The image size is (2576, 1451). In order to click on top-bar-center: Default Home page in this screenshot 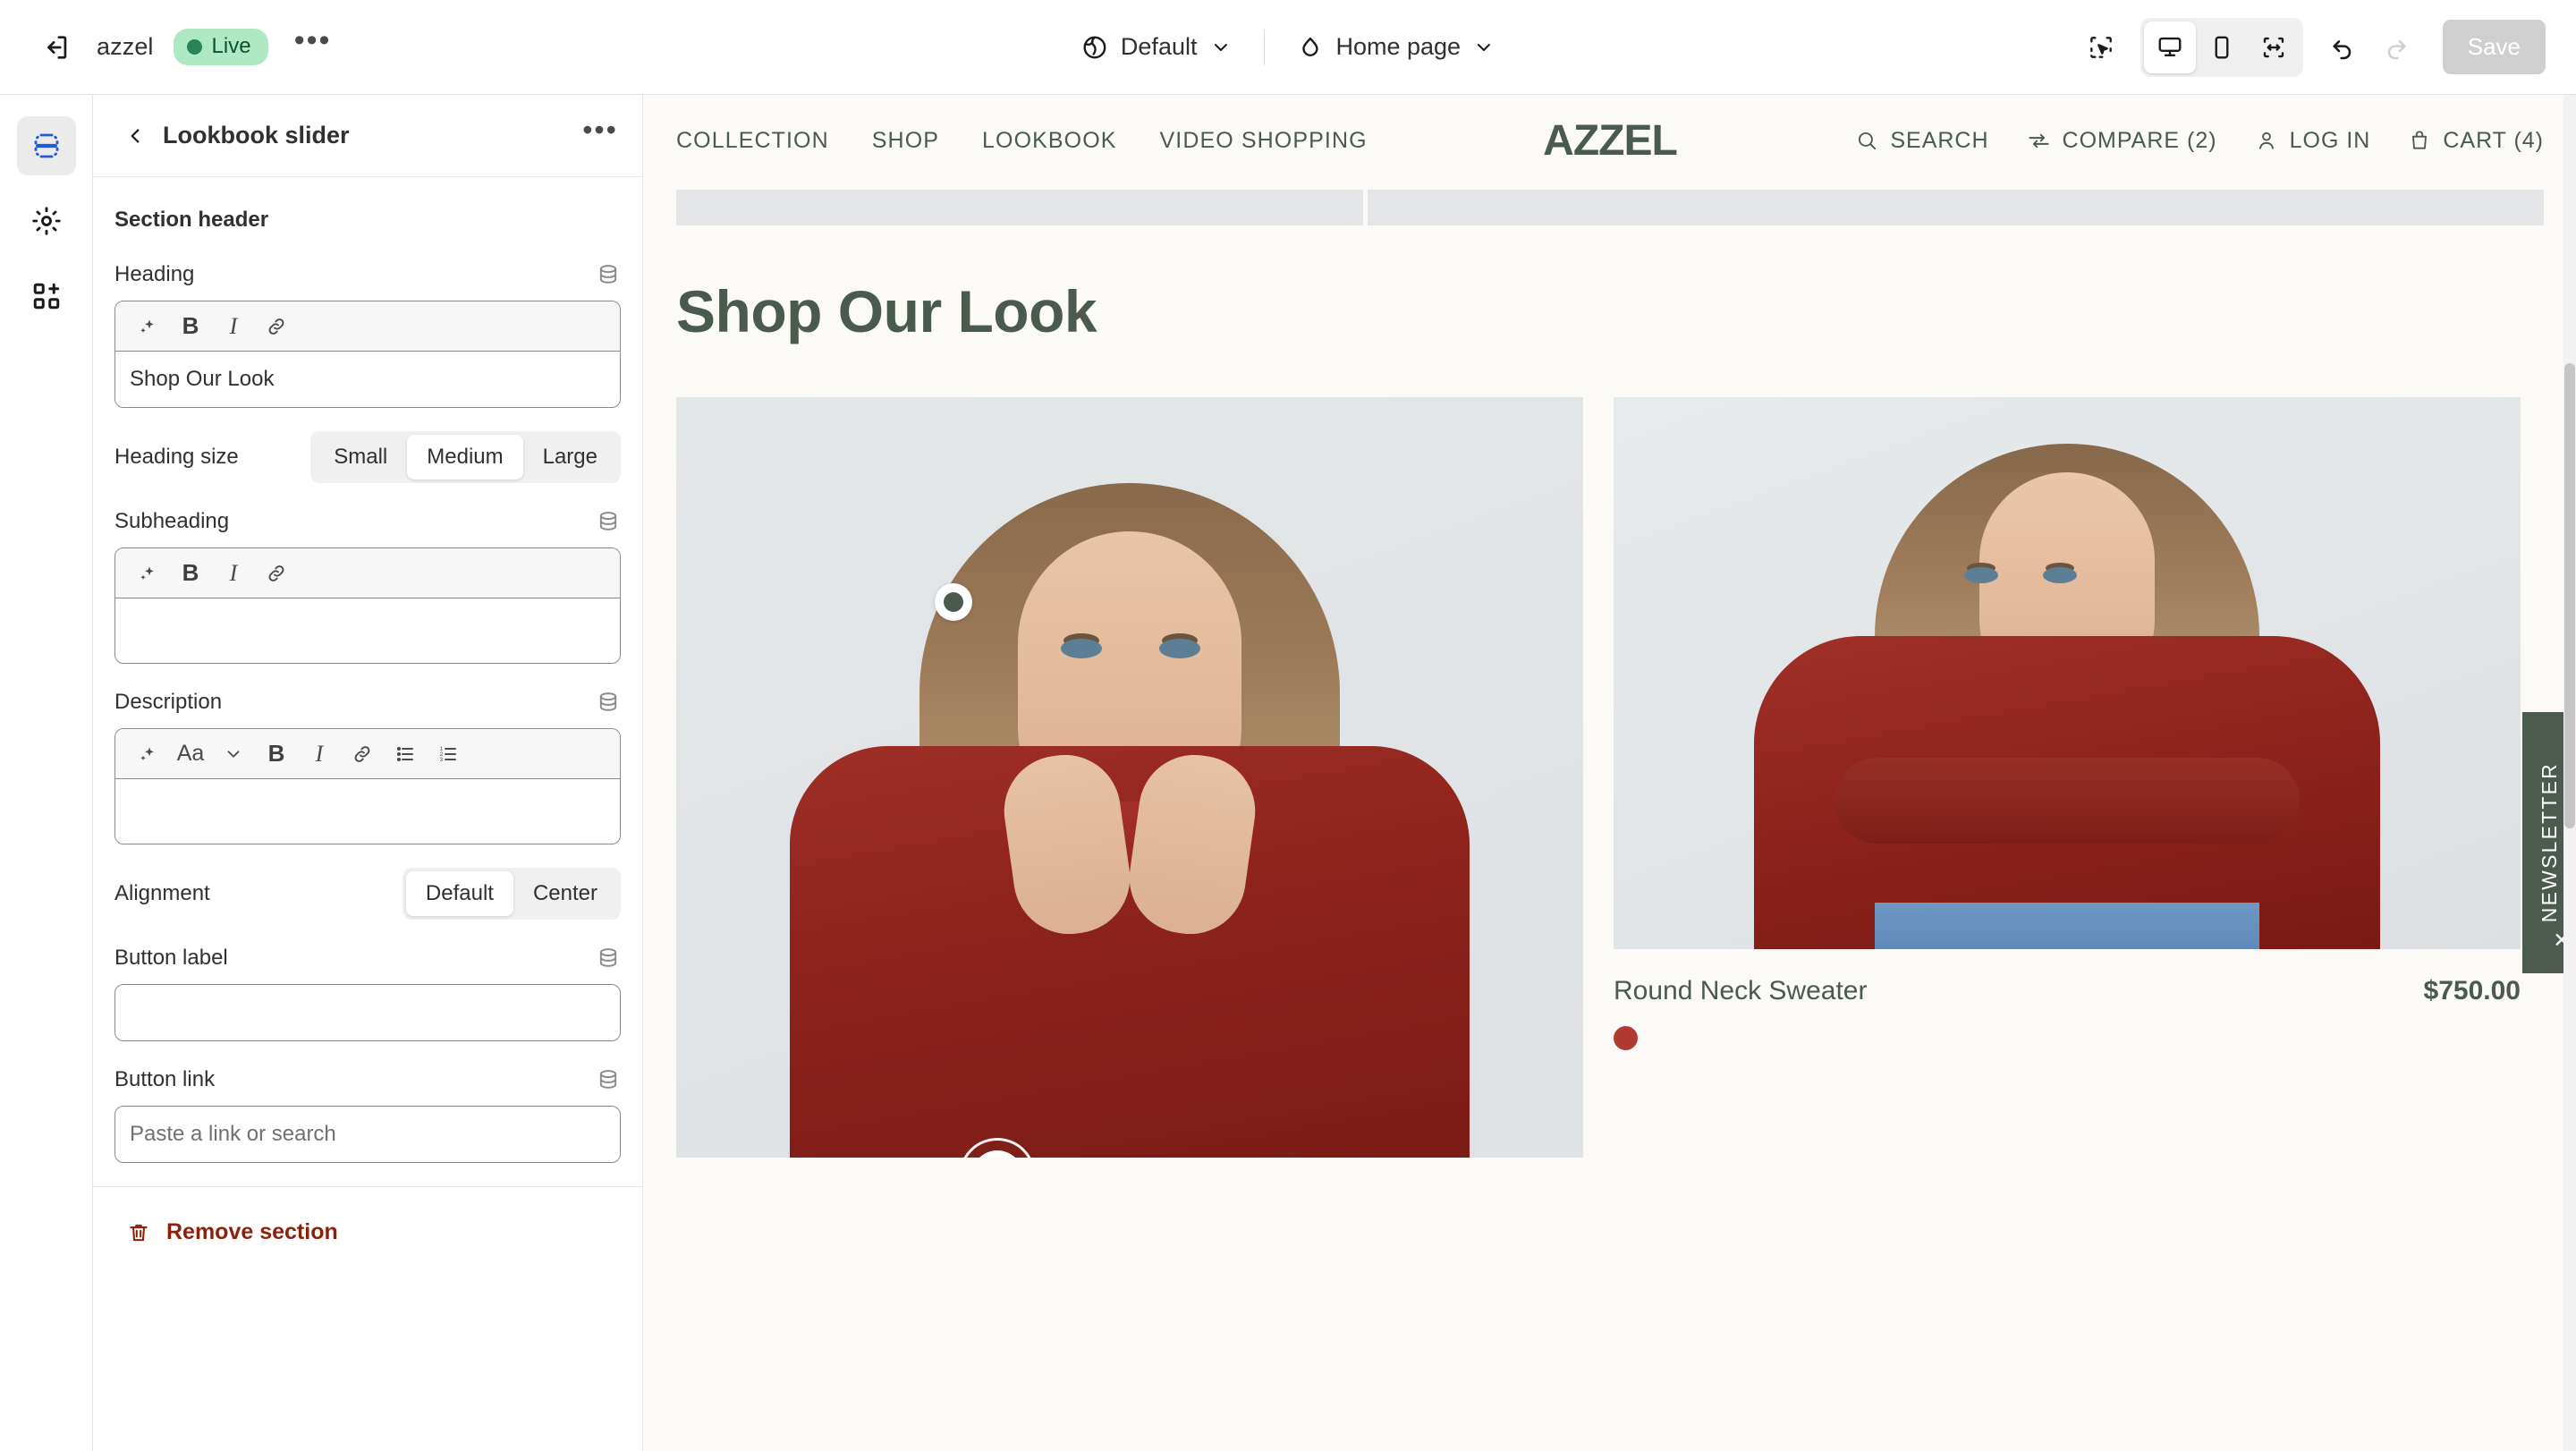, I will do `click(1288, 47)`.